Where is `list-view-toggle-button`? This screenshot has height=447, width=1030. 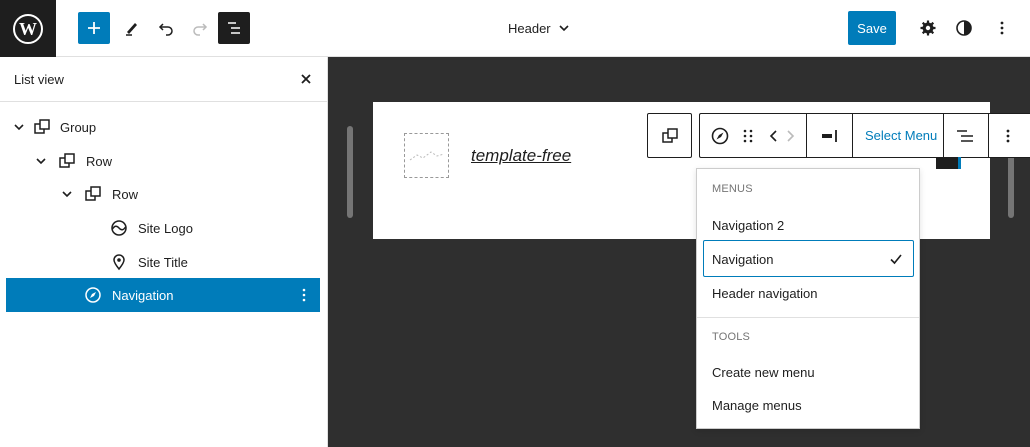 list-view-toggle-button is located at coordinates (965, 135).